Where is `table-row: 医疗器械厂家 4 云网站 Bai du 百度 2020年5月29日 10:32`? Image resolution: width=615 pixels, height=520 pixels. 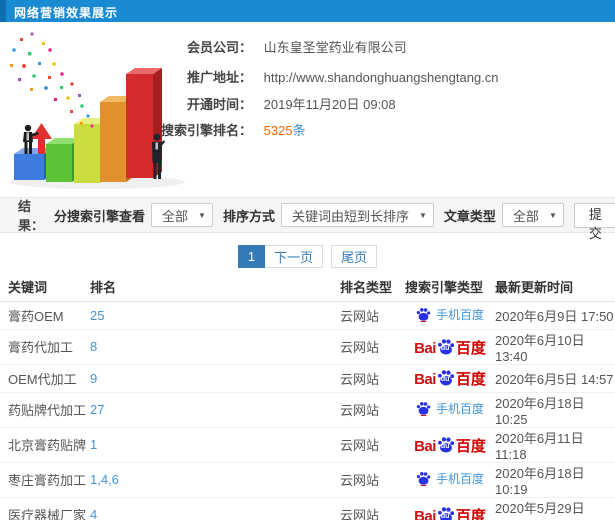
table-row: 医疗器械厂家 4 云网站 Bai du 百度 2020年5月29日 10:32 is located at coordinates (307, 508).